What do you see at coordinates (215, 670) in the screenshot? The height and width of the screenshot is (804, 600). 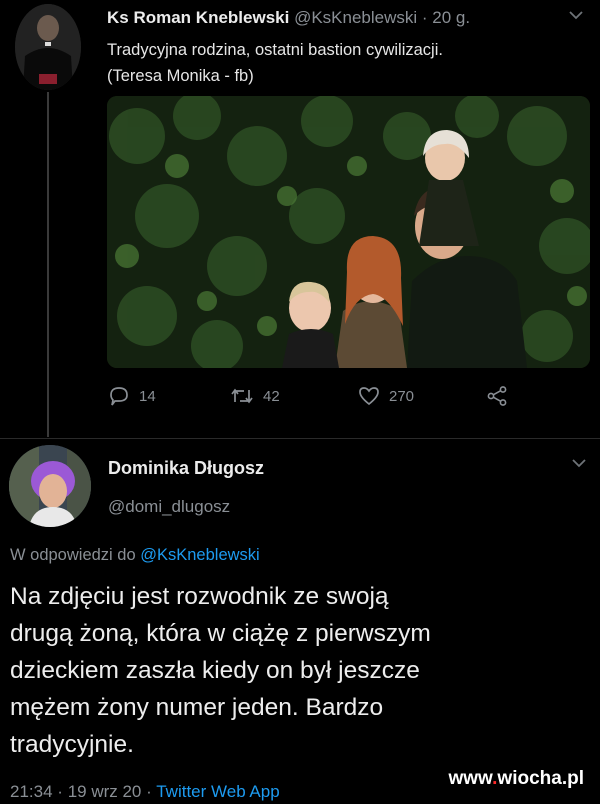 I see `reply-text-line: dzieckiem zaszła kiedy on był jeszcze` at bounding box center [215, 670].